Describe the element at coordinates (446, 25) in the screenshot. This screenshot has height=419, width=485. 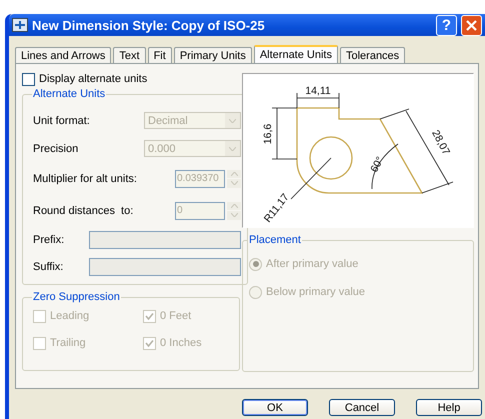
I see `help-button: ?` at that location.